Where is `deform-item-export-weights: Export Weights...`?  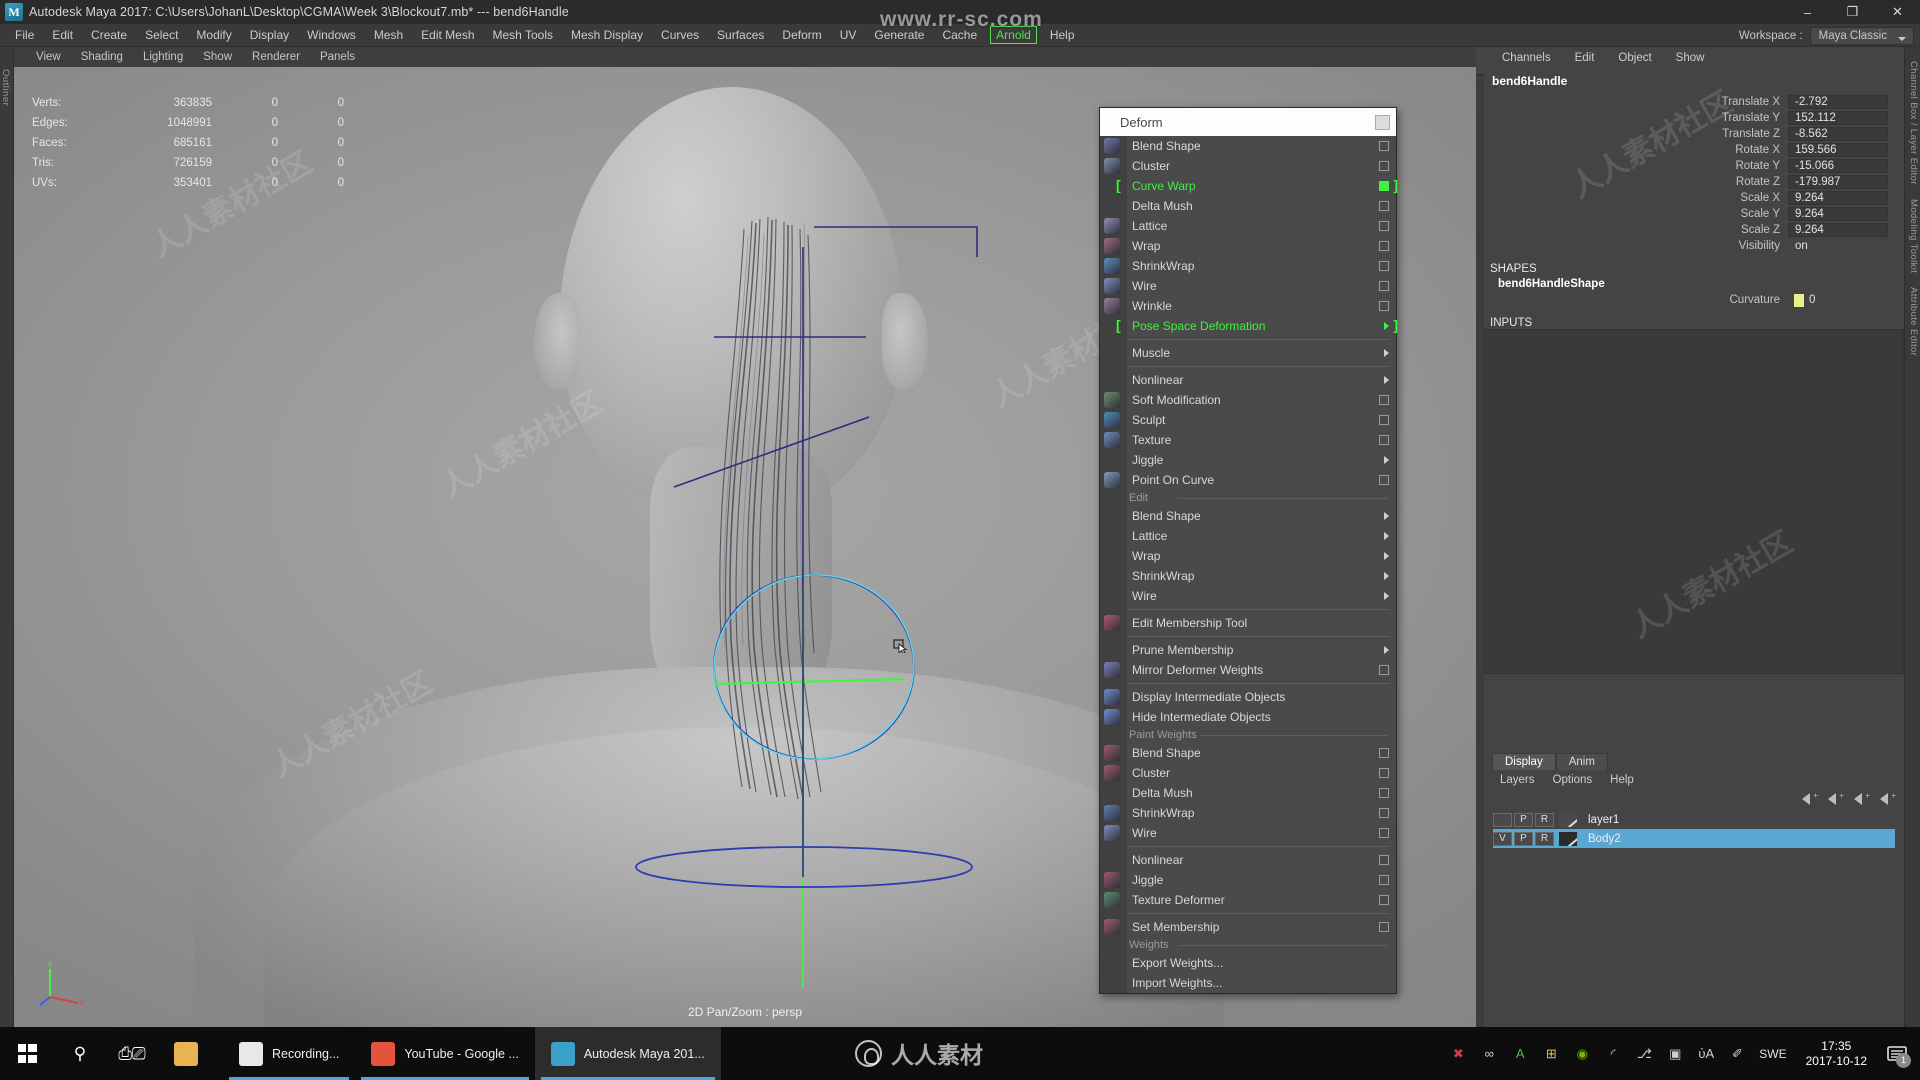
deform-item-export-weights: Export Weights... is located at coordinates (1248, 963).